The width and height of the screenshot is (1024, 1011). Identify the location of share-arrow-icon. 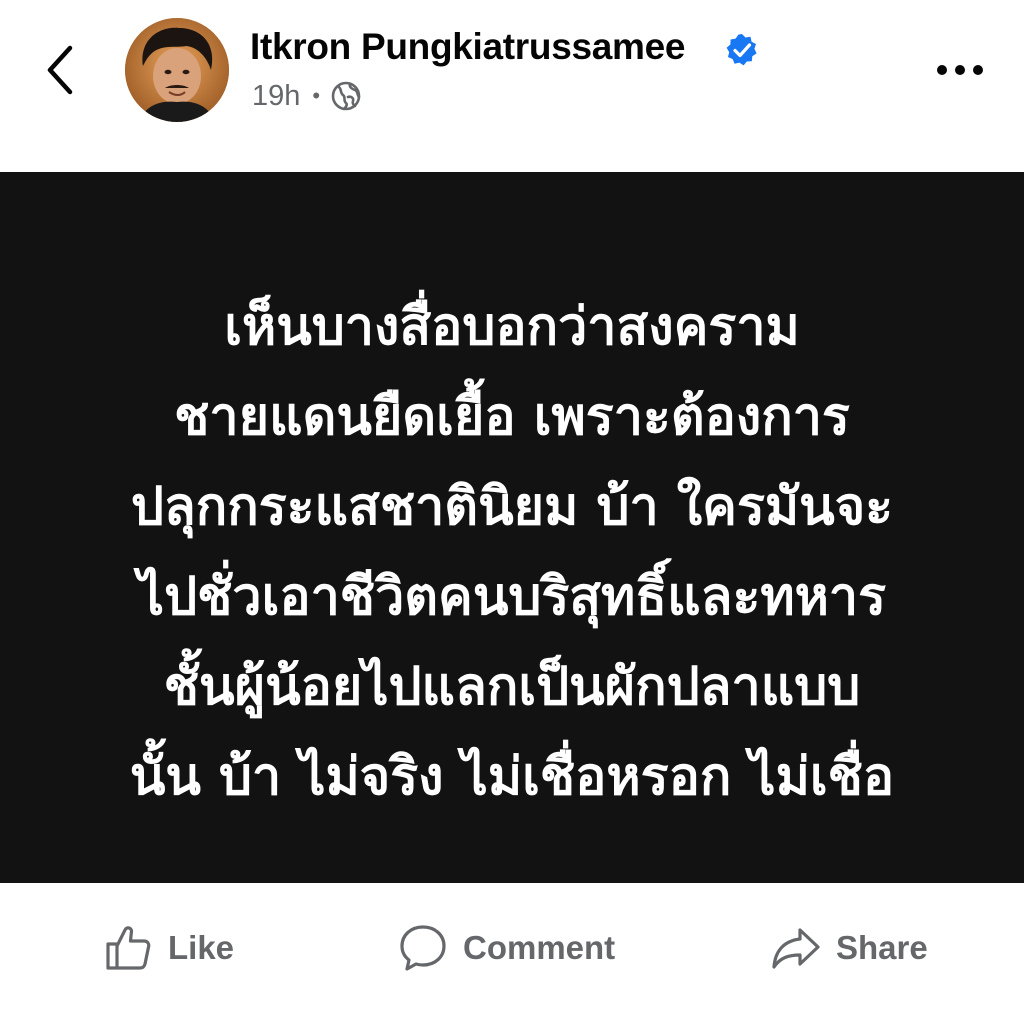
(796, 948).